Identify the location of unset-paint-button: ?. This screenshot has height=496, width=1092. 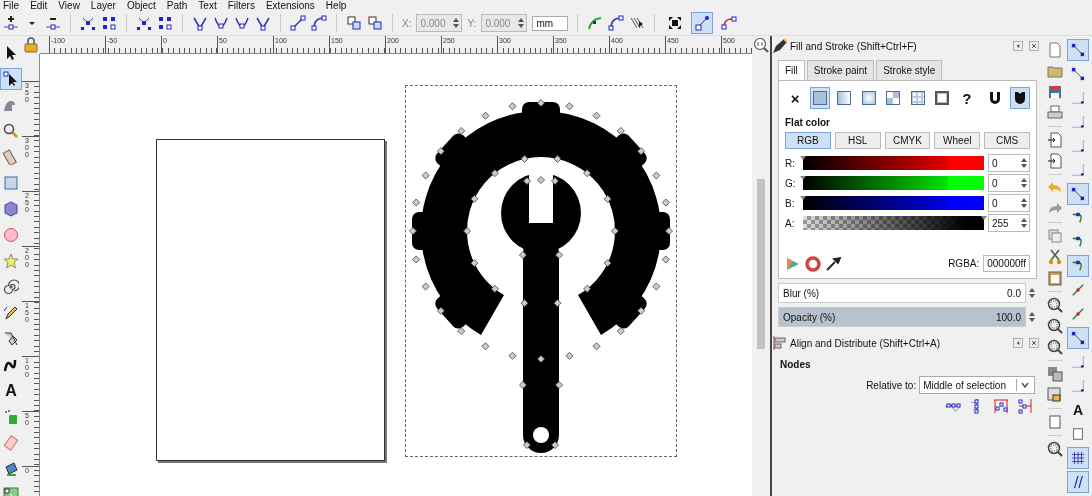
(966, 98).